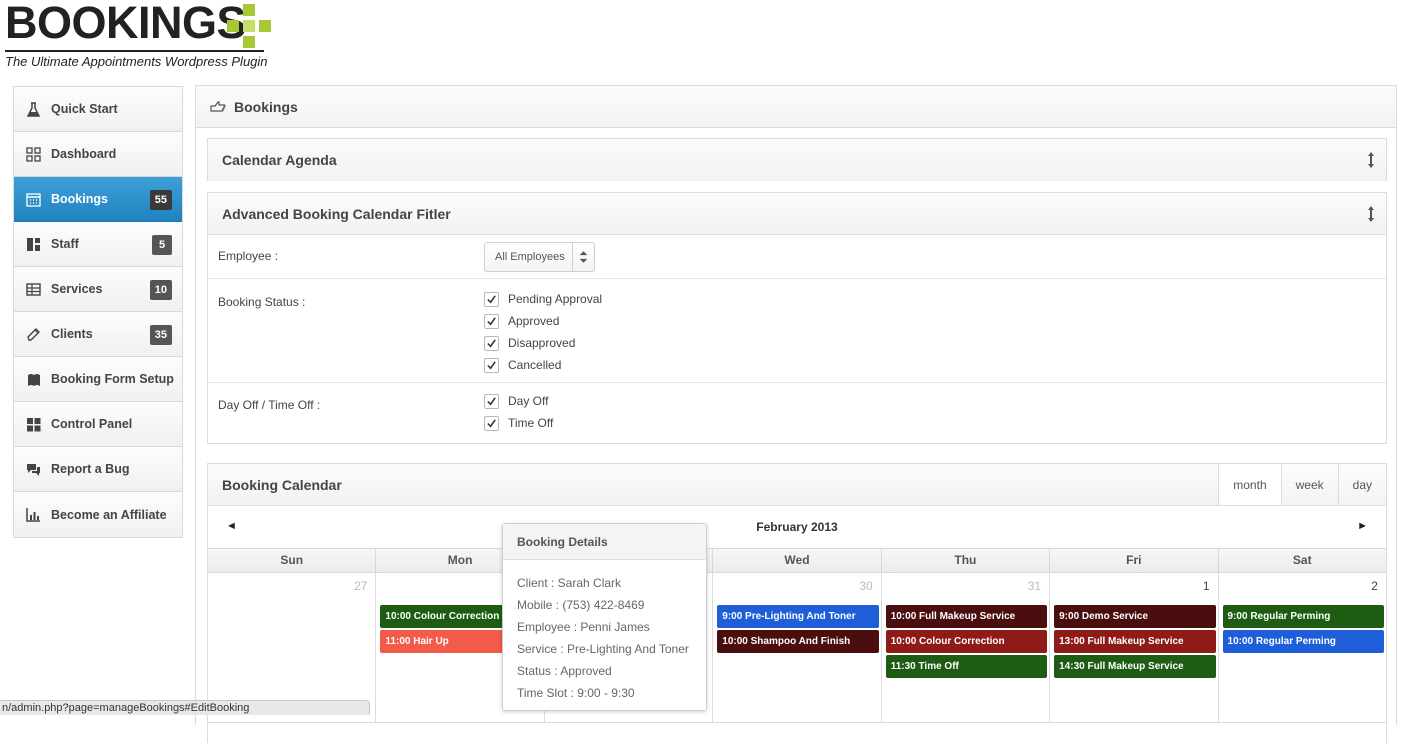 Image resolution: width=1413 pixels, height=743 pixels. I want to click on dayoff-checkbox-day-off: Day Off, so click(518, 401).